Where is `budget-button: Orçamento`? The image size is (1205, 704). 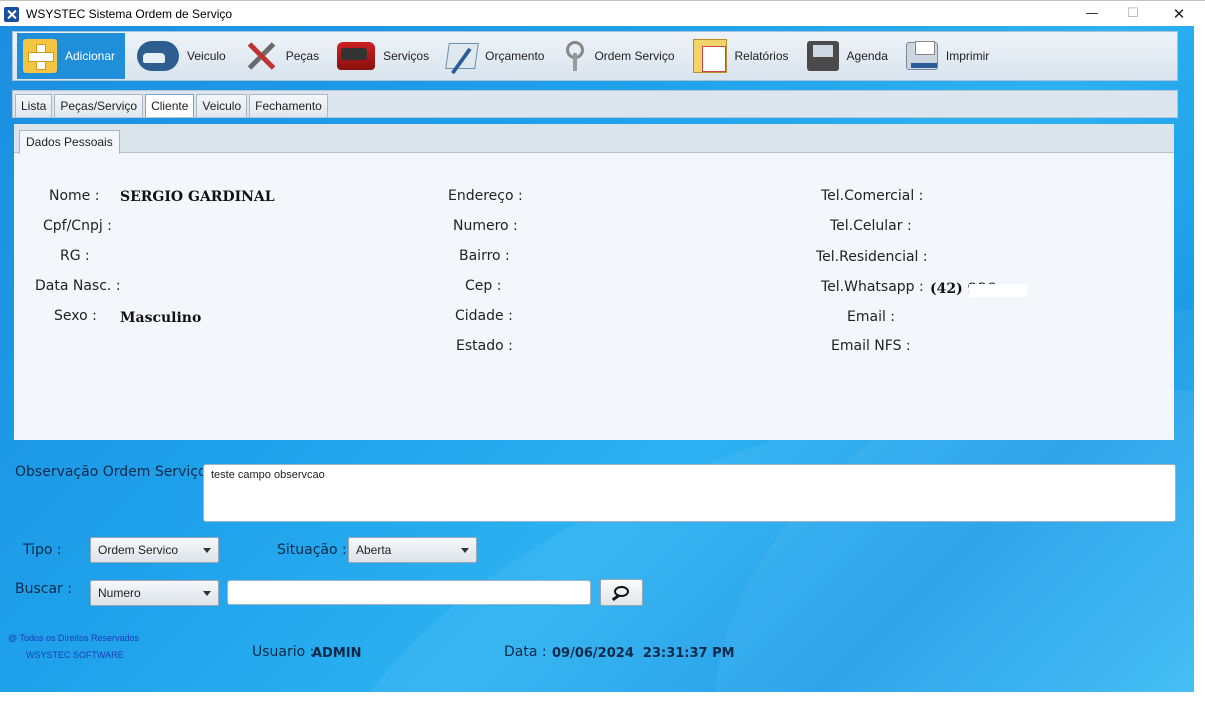
budget-button: Orçamento is located at coordinates (495, 56).